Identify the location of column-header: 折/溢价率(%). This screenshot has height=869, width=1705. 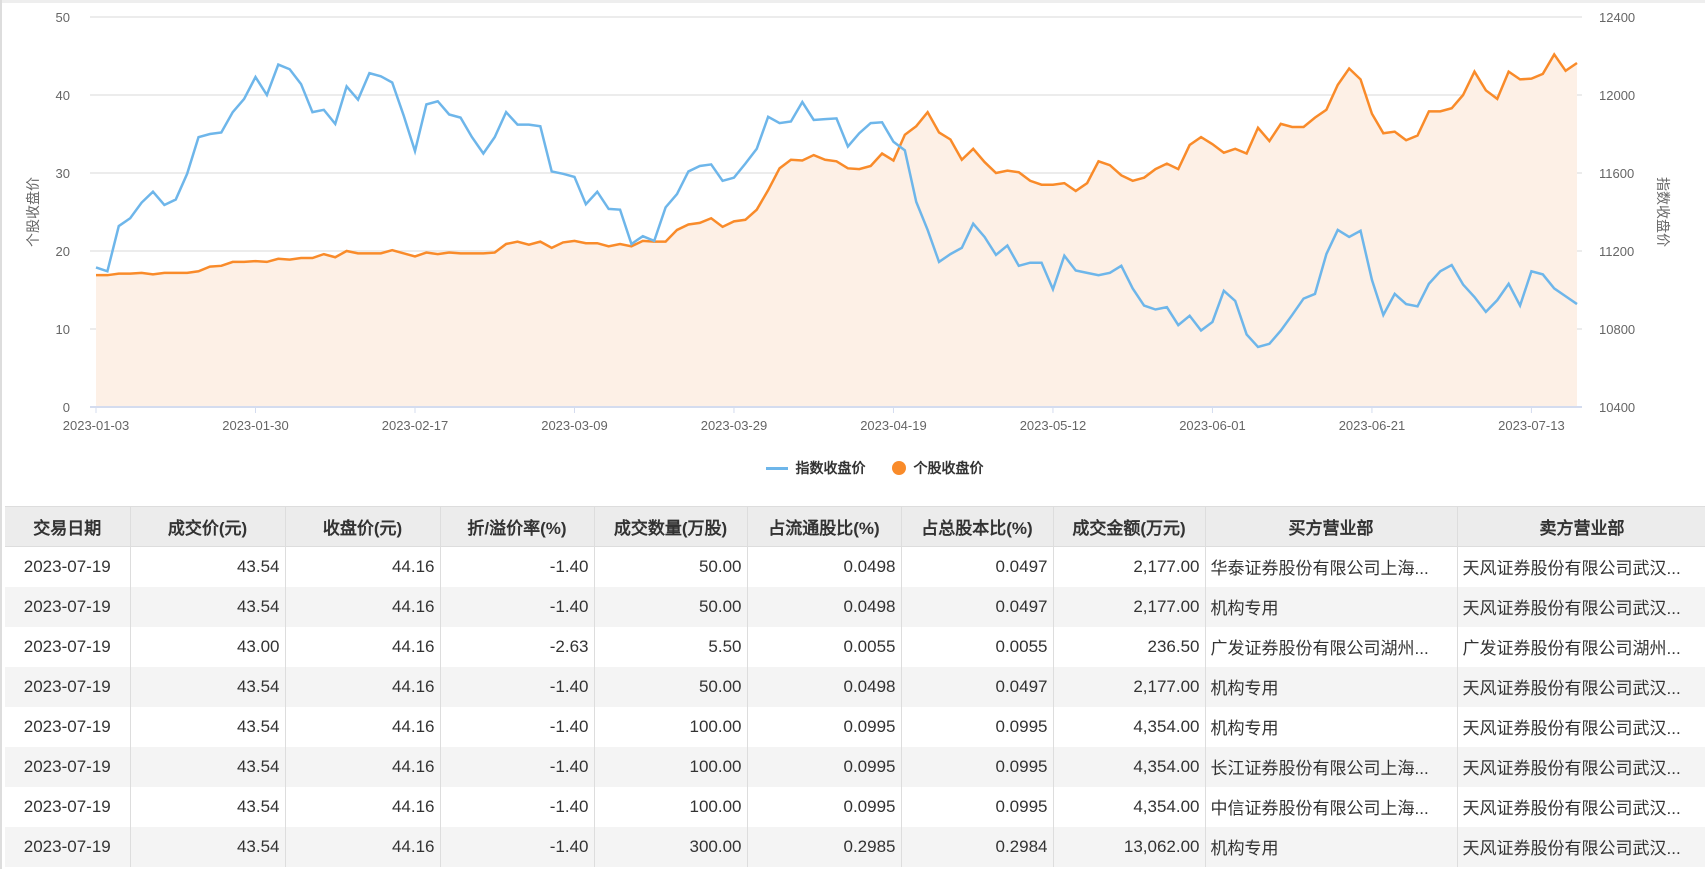
(517, 526).